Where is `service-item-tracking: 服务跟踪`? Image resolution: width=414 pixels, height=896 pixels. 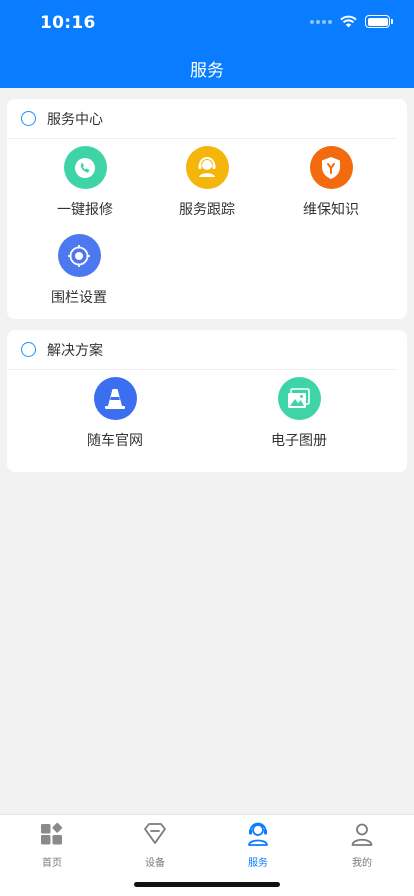 service-item-tracking: 服务跟踪 is located at coordinates (207, 182).